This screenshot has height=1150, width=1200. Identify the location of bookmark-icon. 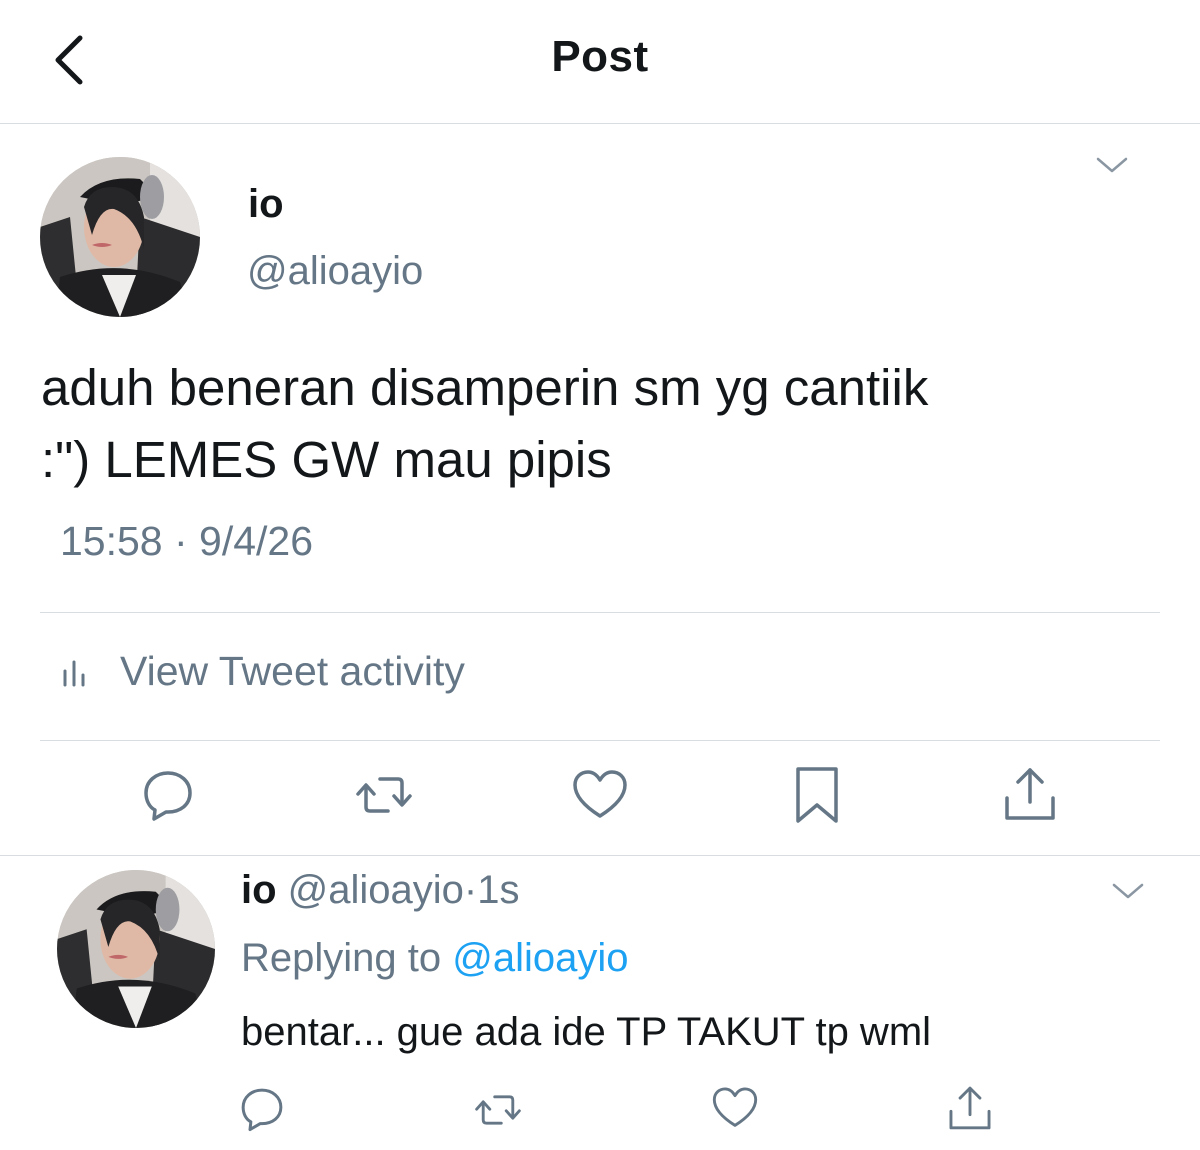
(817, 795).